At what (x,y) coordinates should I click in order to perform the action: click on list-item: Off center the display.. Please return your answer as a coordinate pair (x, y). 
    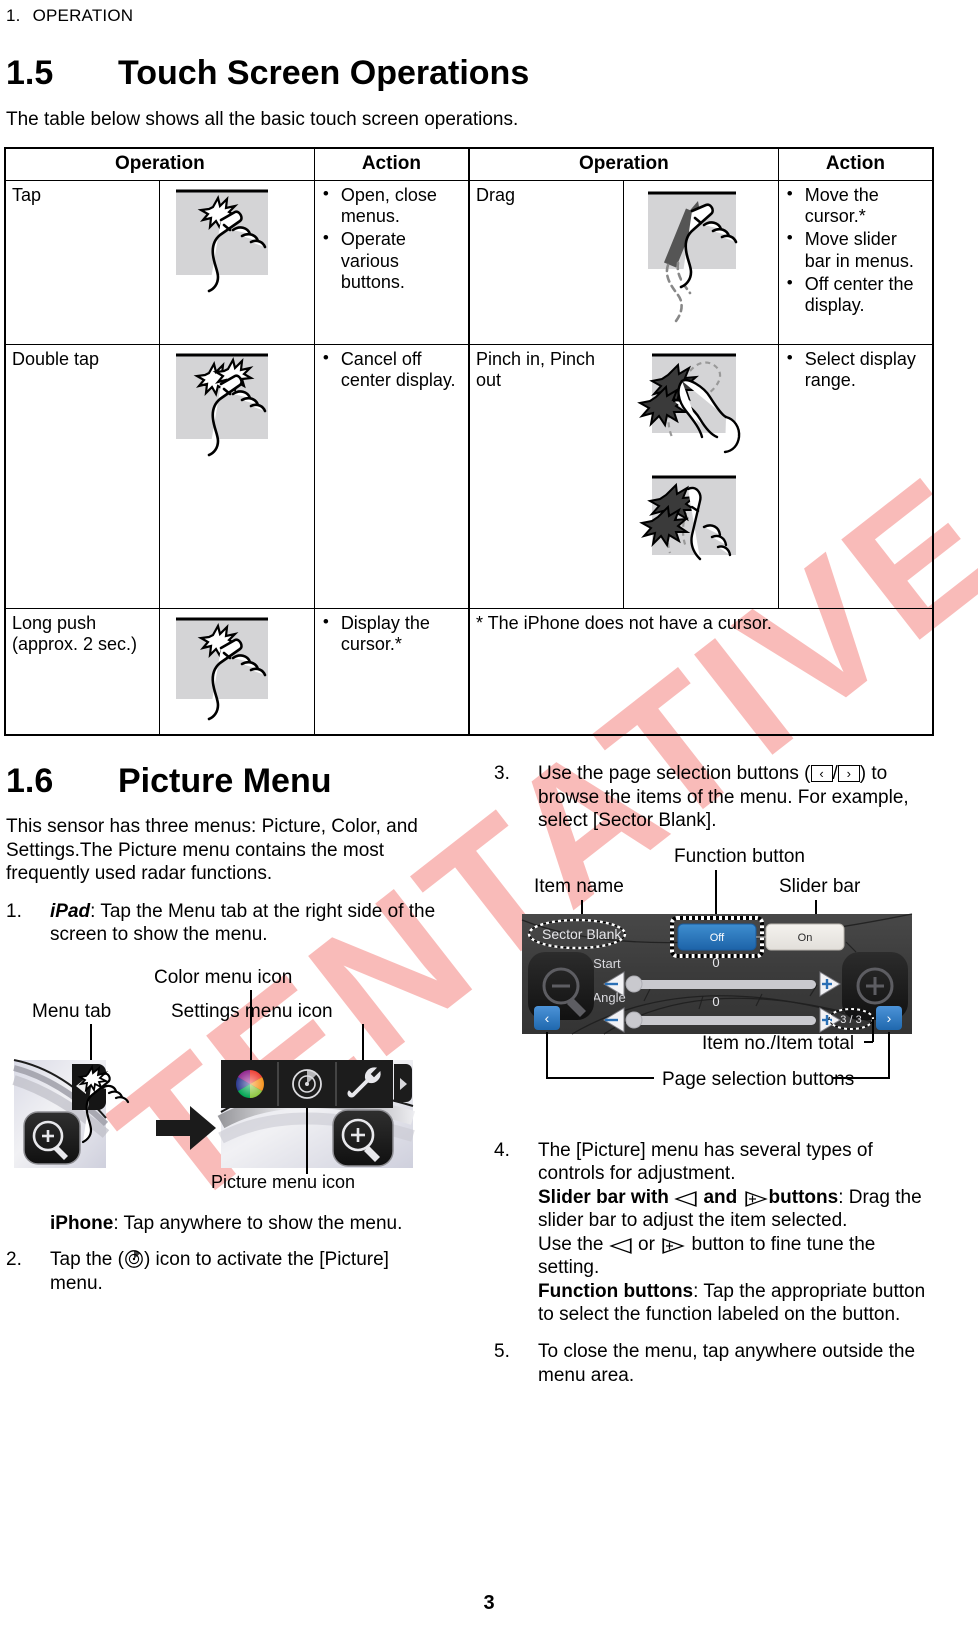
    Looking at the image, I should click on (855, 294).